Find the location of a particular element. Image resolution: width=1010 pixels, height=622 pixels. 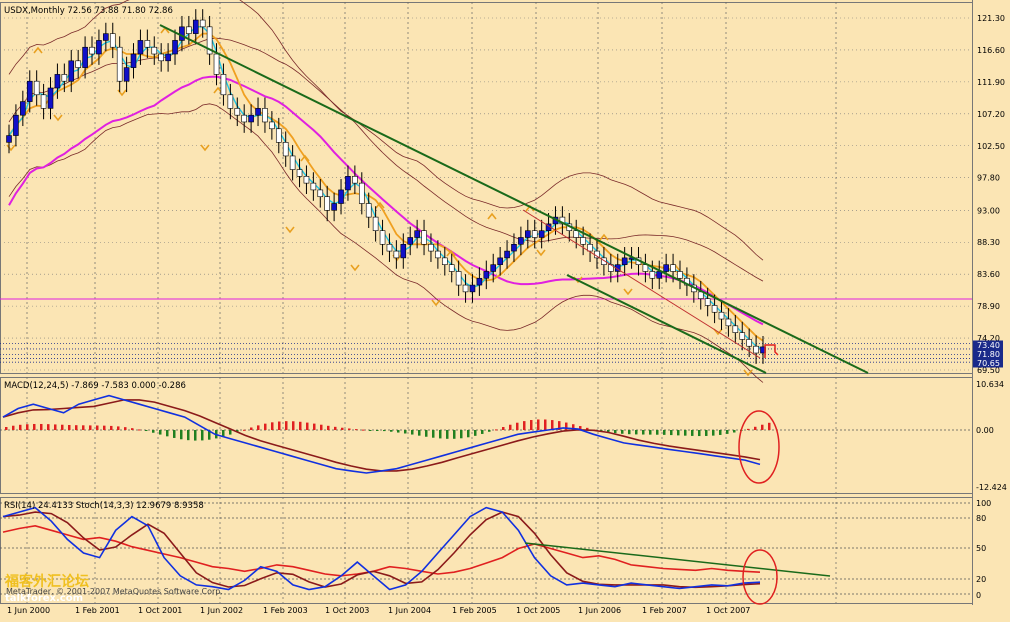

price-tick: 83.60 is located at coordinates (988, 274).